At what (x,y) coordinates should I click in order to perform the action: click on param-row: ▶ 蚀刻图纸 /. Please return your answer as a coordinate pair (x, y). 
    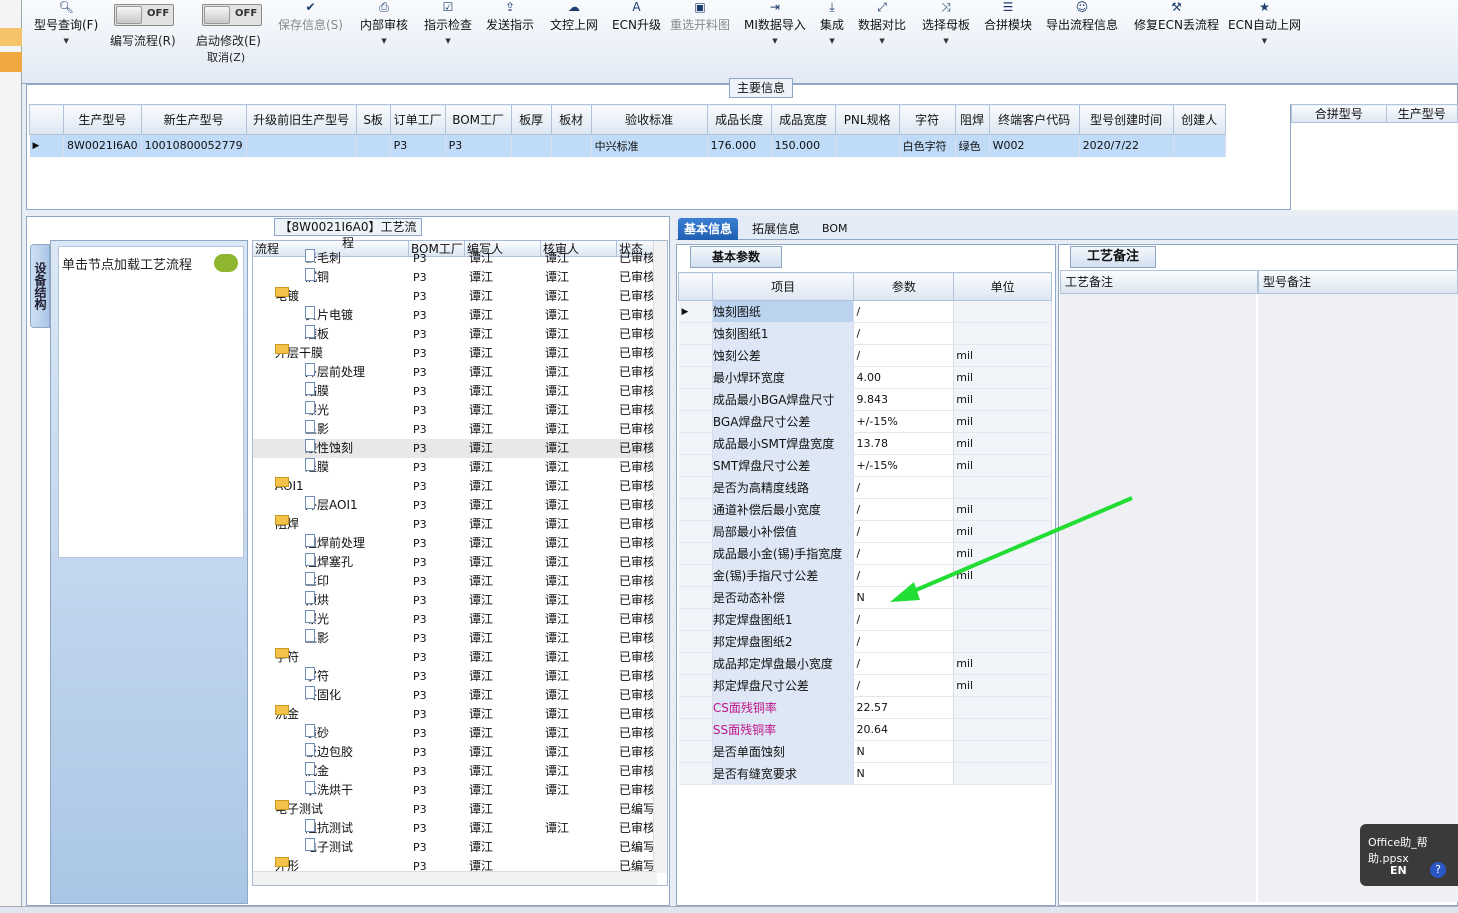
    Looking at the image, I should click on (865, 311).